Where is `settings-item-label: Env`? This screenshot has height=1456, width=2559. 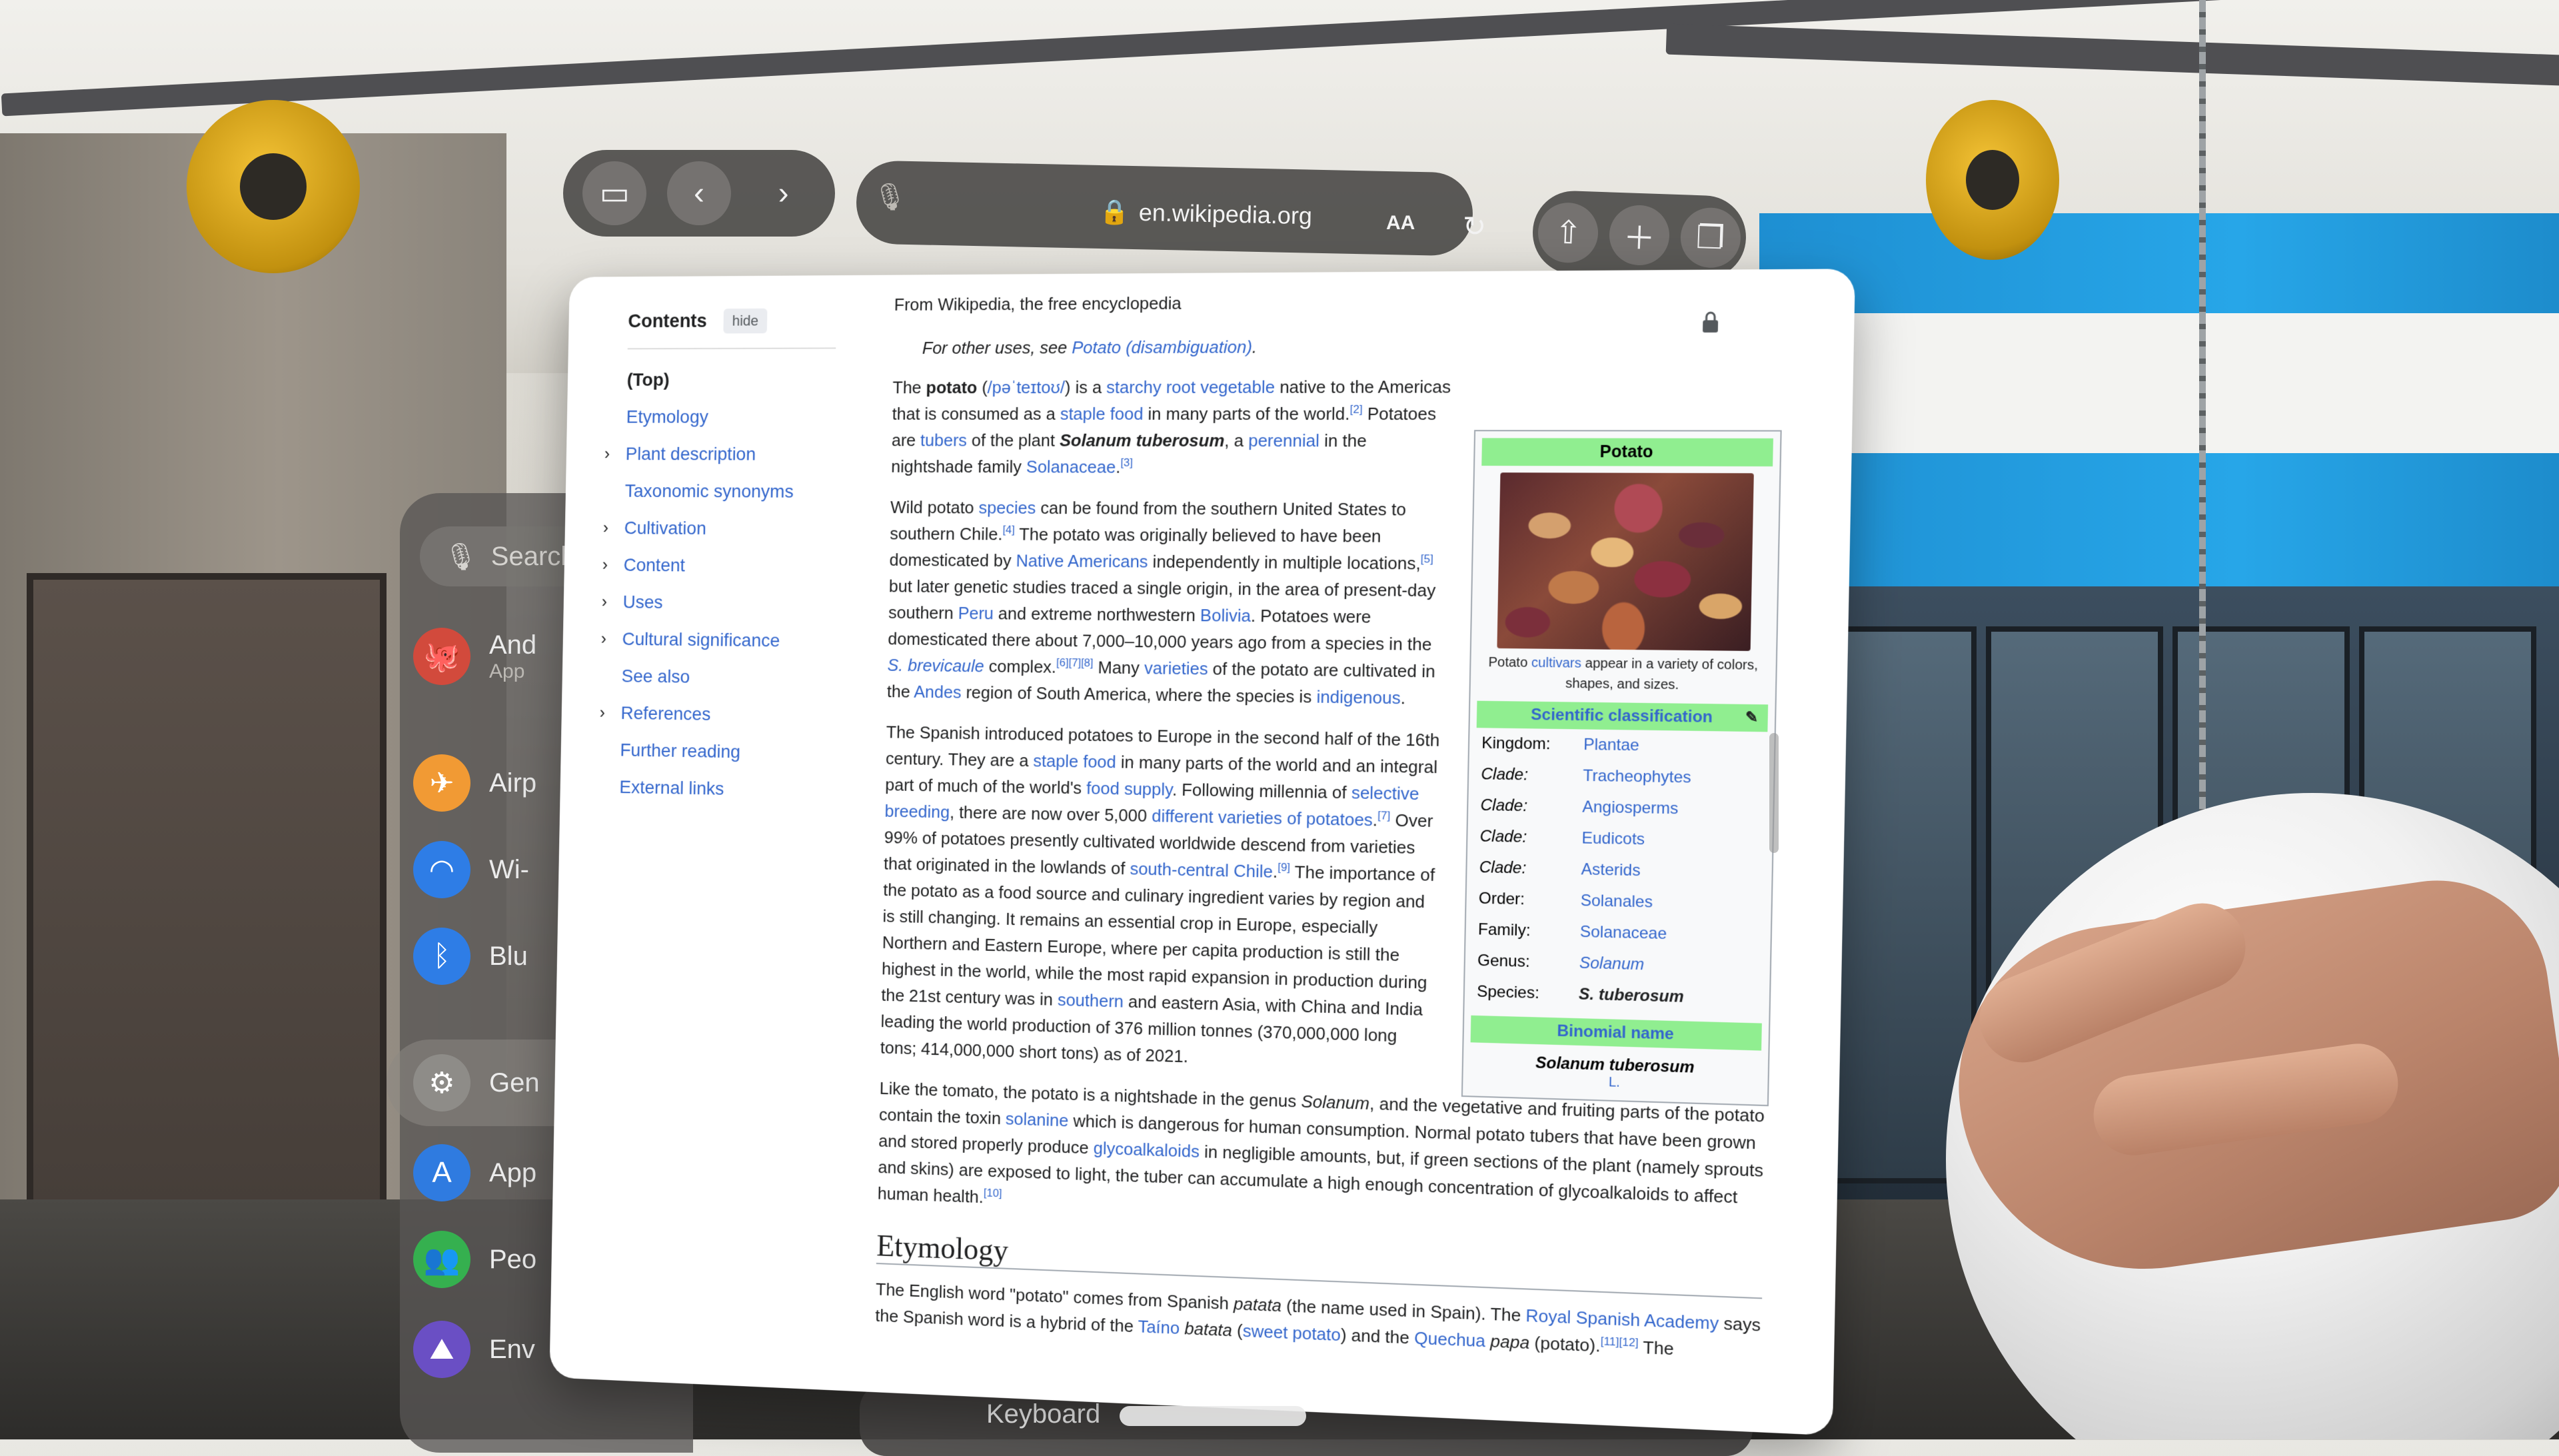 settings-item-label: Env is located at coordinates (512, 1350).